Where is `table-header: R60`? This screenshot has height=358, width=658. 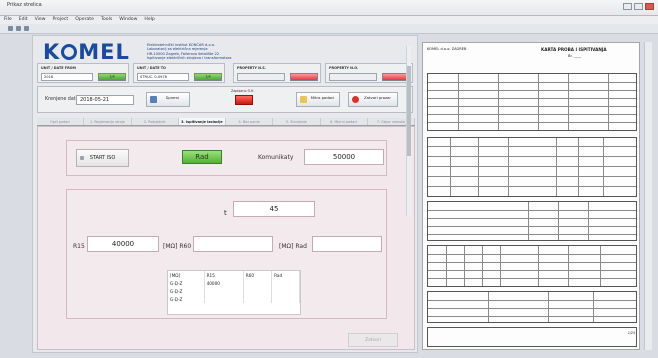 table-header: R60 is located at coordinates (258, 275).